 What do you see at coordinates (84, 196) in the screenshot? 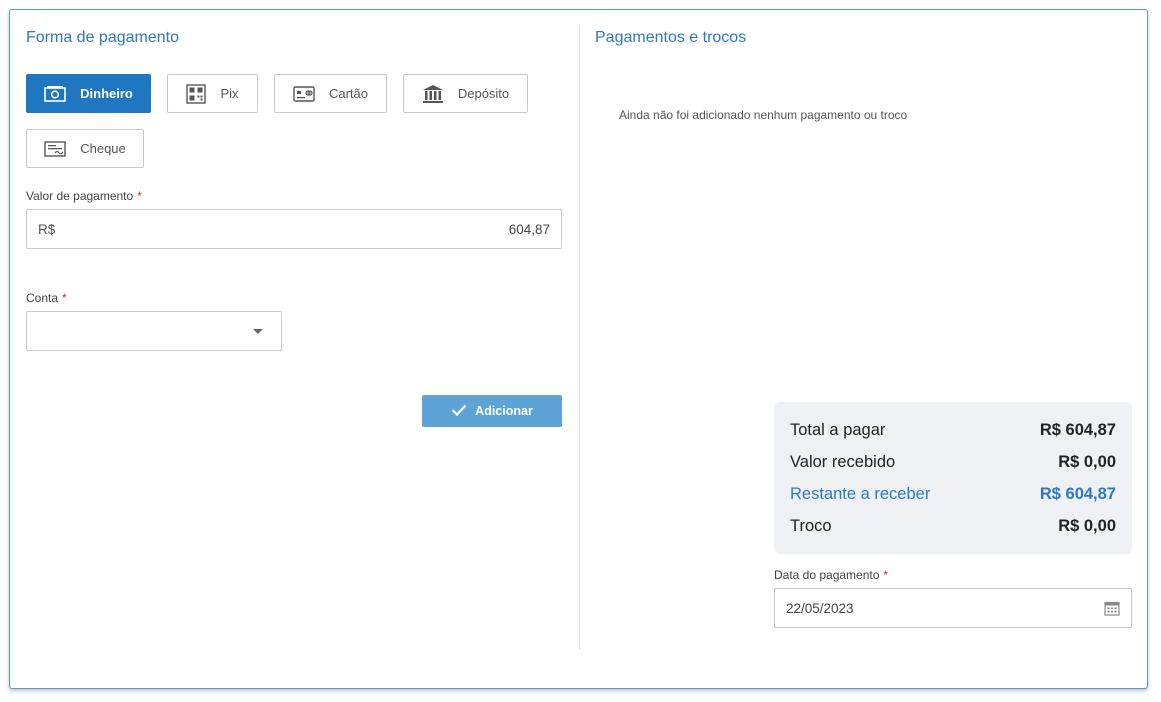
I see `amount-label: Valor de pagamento *` at bounding box center [84, 196].